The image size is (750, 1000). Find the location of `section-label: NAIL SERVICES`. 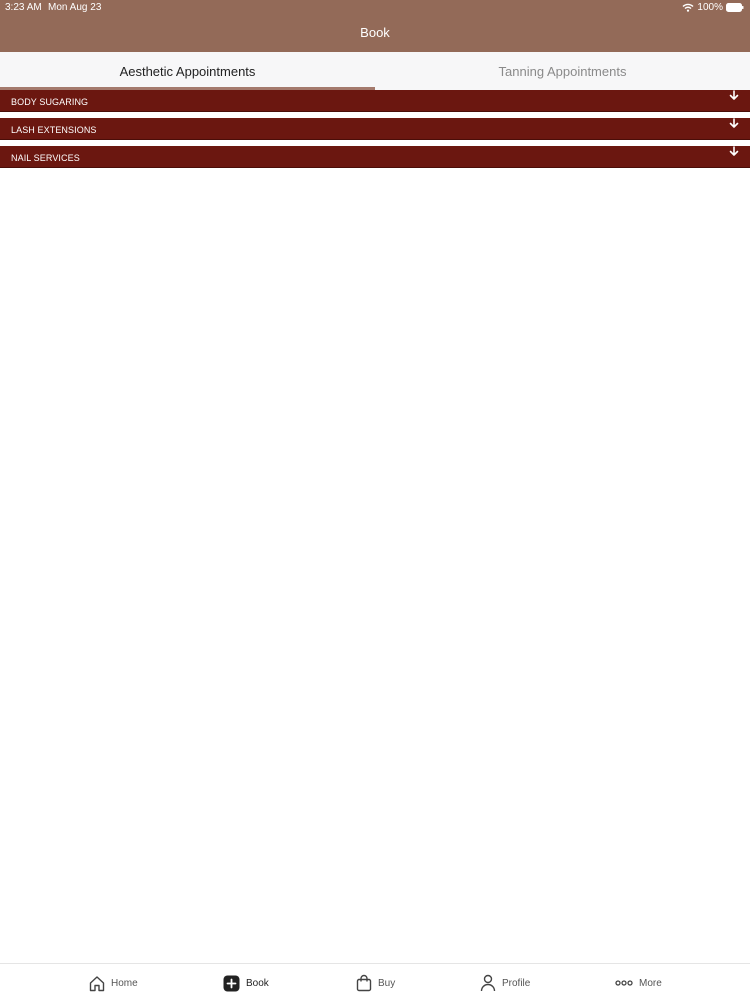

section-label: NAIL SERVICES is located at coordinates (45, 158).